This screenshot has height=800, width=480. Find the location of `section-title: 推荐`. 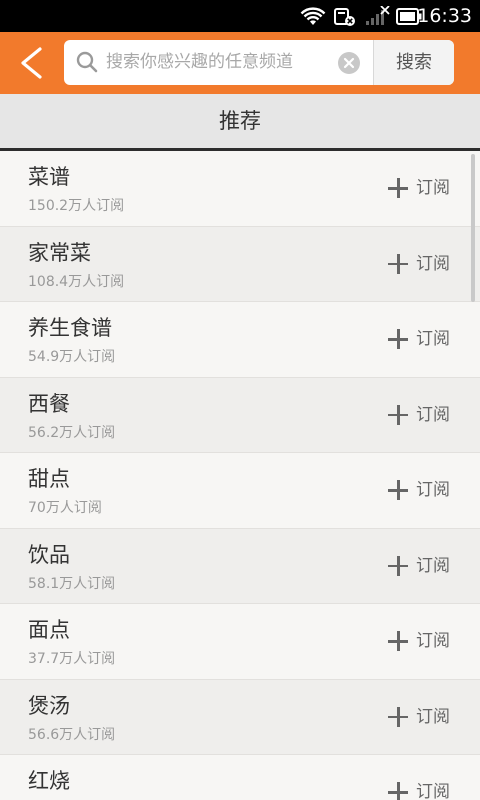

section-title: 推荐 is located at coordinates (240, 121).